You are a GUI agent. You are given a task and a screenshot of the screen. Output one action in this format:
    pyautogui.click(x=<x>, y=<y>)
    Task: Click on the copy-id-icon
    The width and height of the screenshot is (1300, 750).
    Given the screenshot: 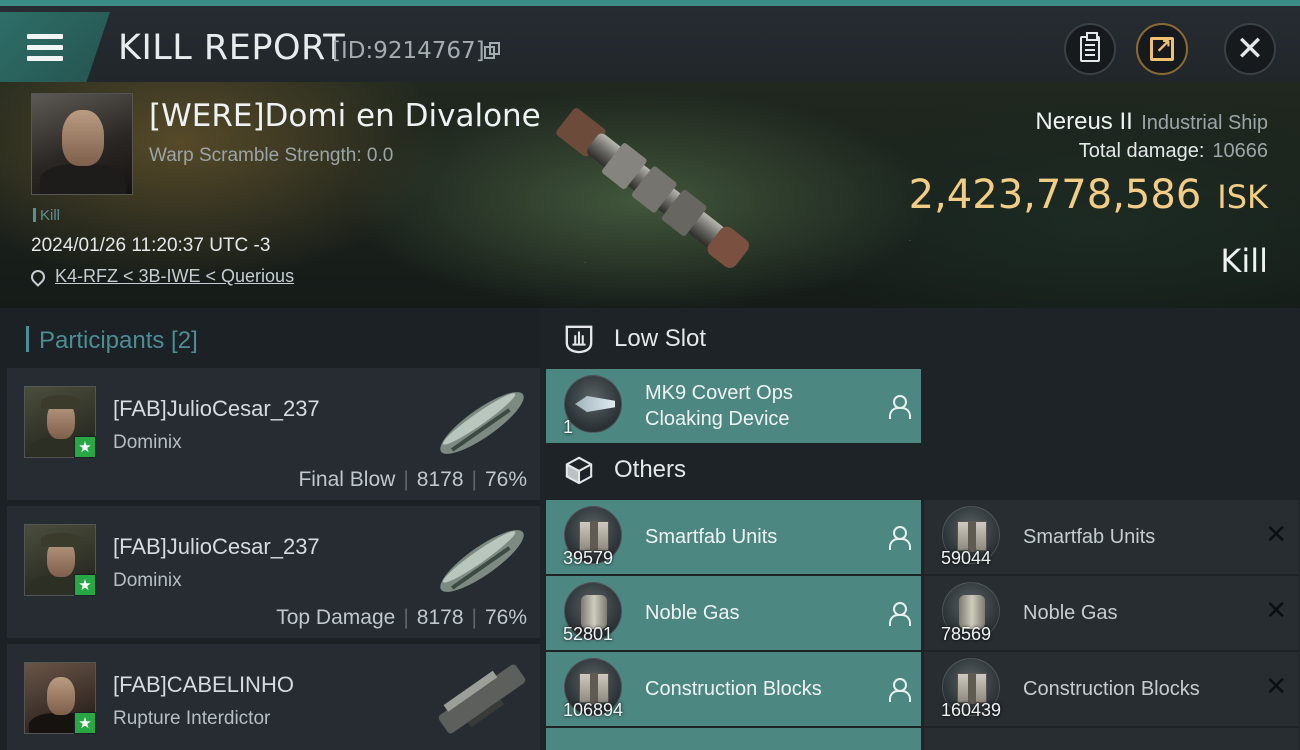 What is the action you would take?
    pyautogui.click(x=492, y=51)
    